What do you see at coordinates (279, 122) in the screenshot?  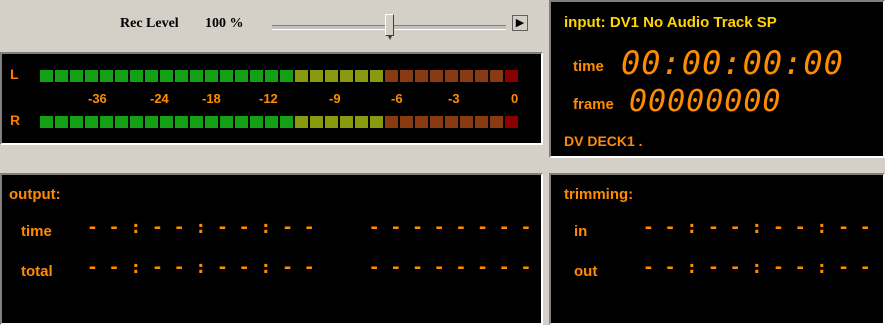 I see `right-channel-meter` at bounding box center [279, 122].